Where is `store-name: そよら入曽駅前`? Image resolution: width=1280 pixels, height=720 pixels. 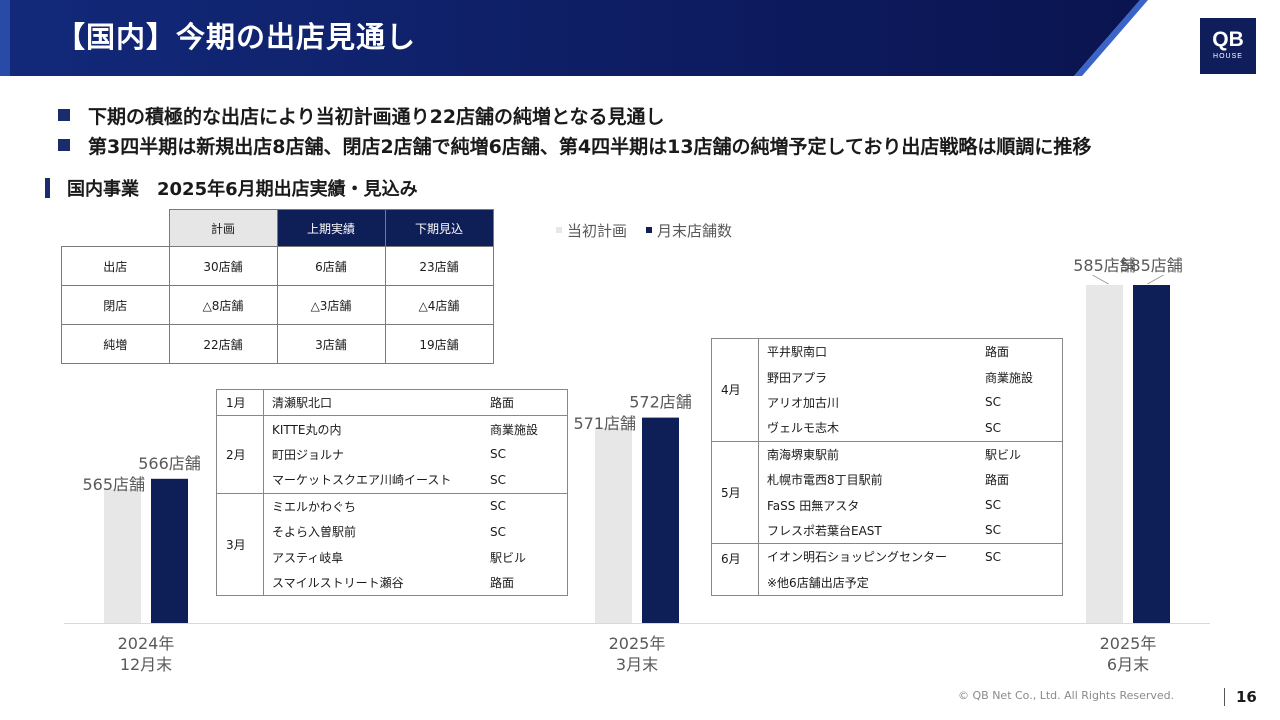
store-name: そよら入曽駅前 is located at coordinates (314, 532).